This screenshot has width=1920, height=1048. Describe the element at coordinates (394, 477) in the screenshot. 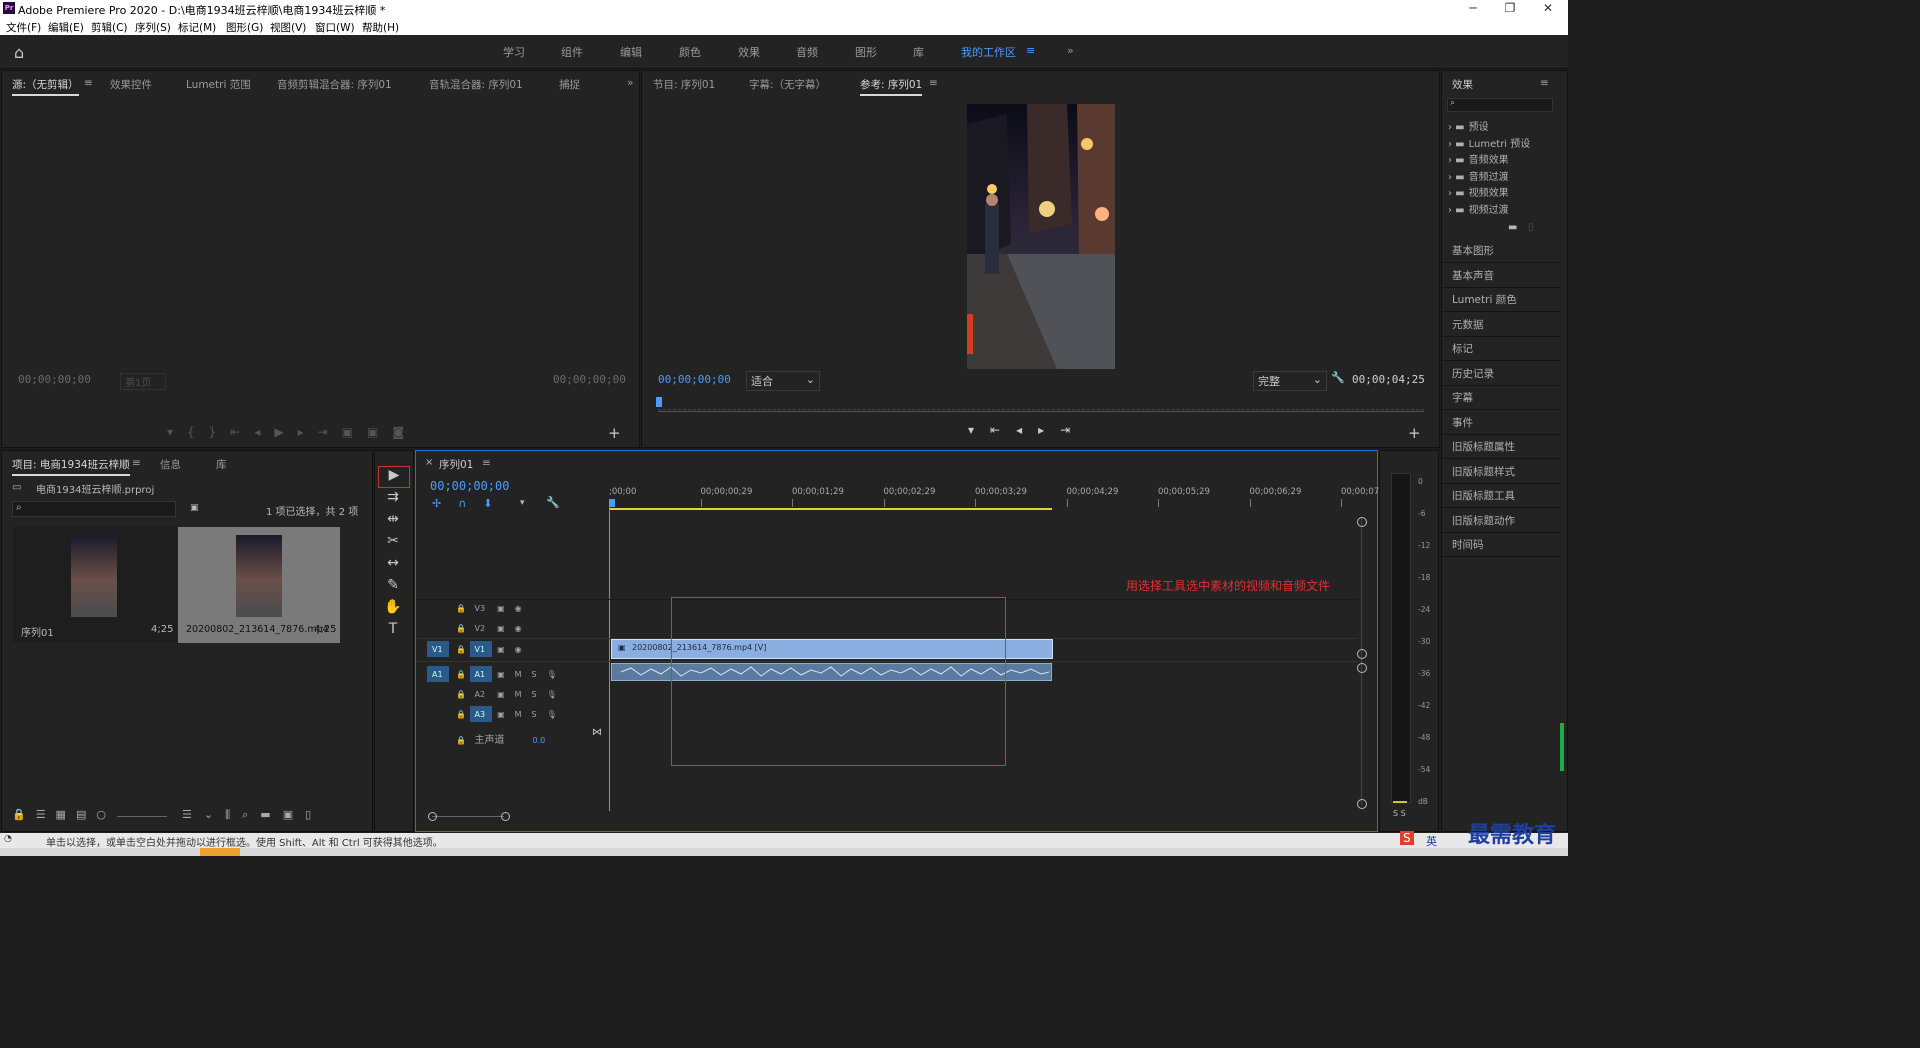

I see `selection-tool-icon: ▶` at that location.